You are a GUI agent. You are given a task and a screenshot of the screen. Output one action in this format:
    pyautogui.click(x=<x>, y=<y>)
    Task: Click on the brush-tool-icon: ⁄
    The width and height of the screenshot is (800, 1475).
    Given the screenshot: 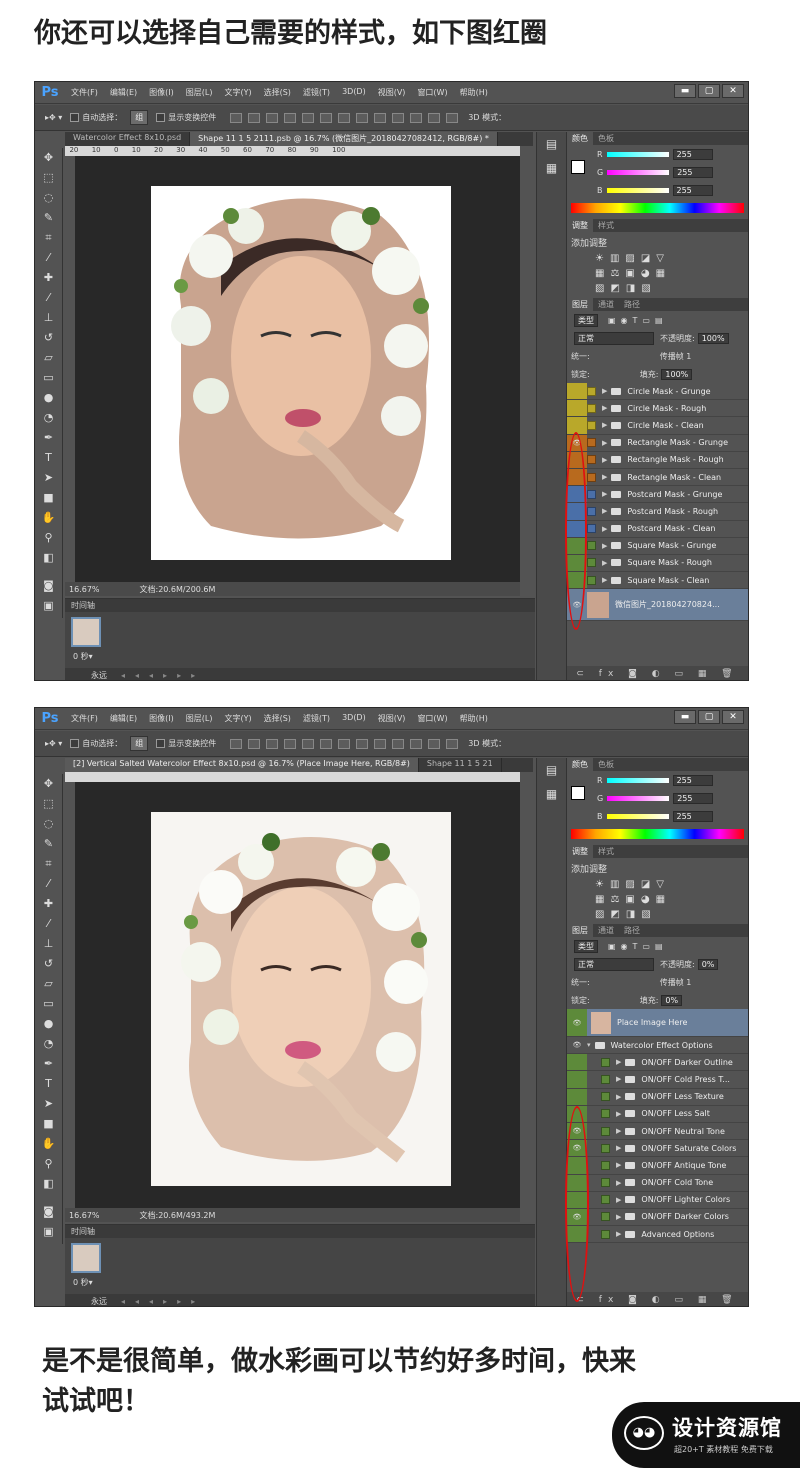 What is the action you would take?
    pyautogui.click(x=48, y=298)
    